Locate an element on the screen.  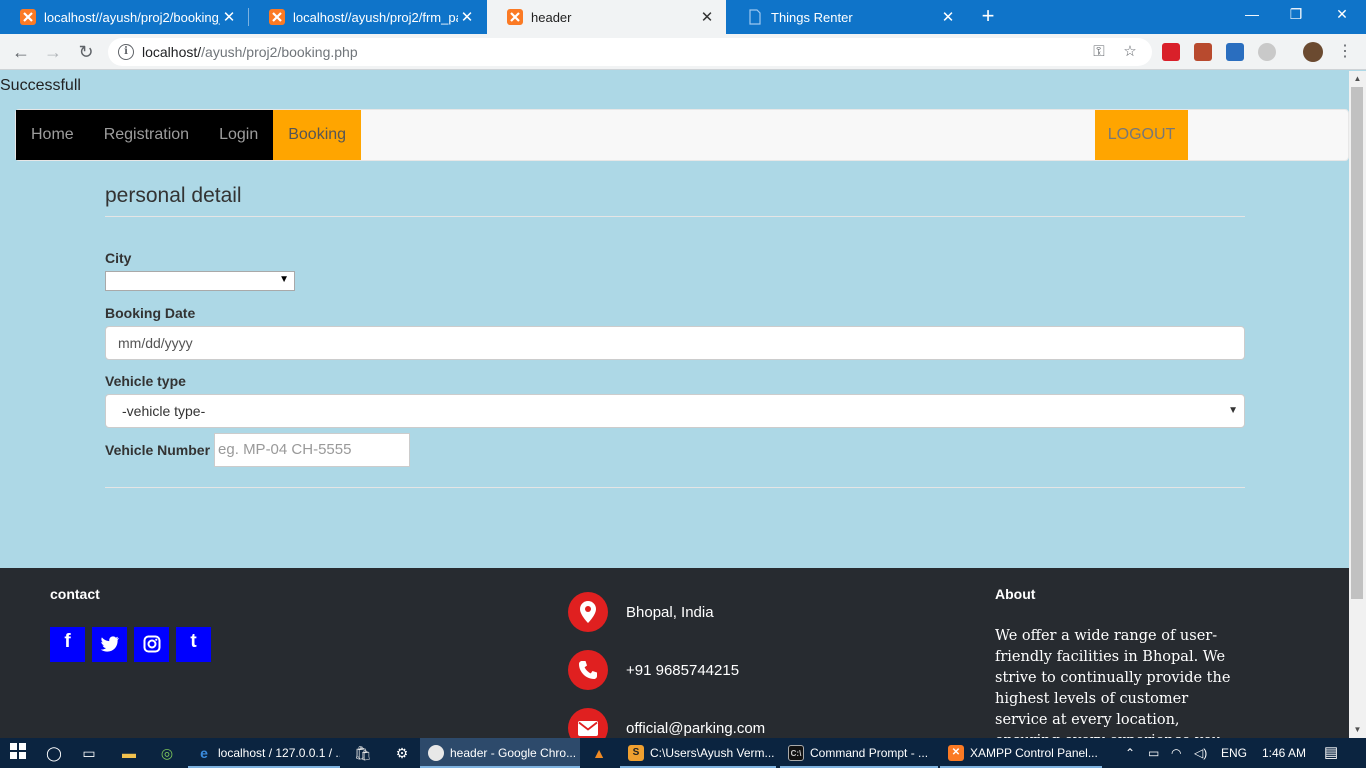
bookmark-star-icon: ☆ is located at coordinates (1130, 52).